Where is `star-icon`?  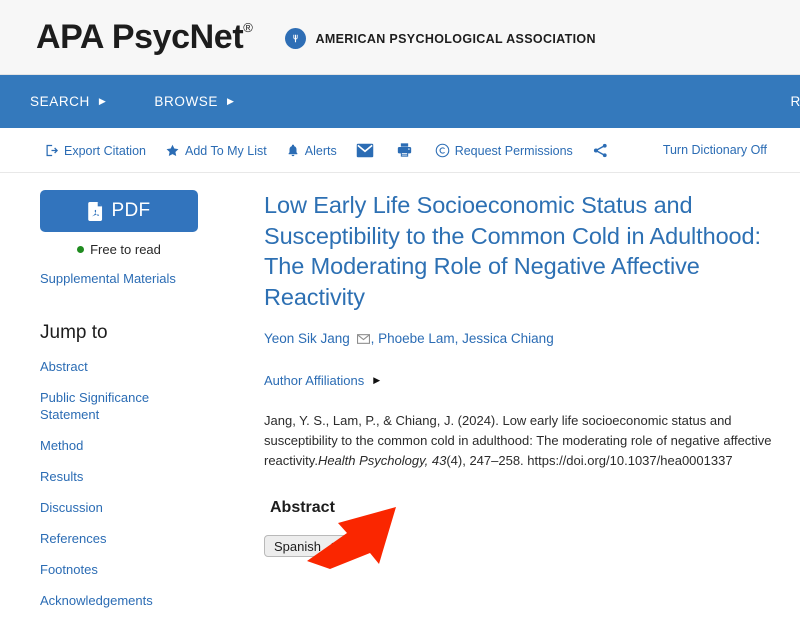
star-icon is located at coordinates (172, 150).